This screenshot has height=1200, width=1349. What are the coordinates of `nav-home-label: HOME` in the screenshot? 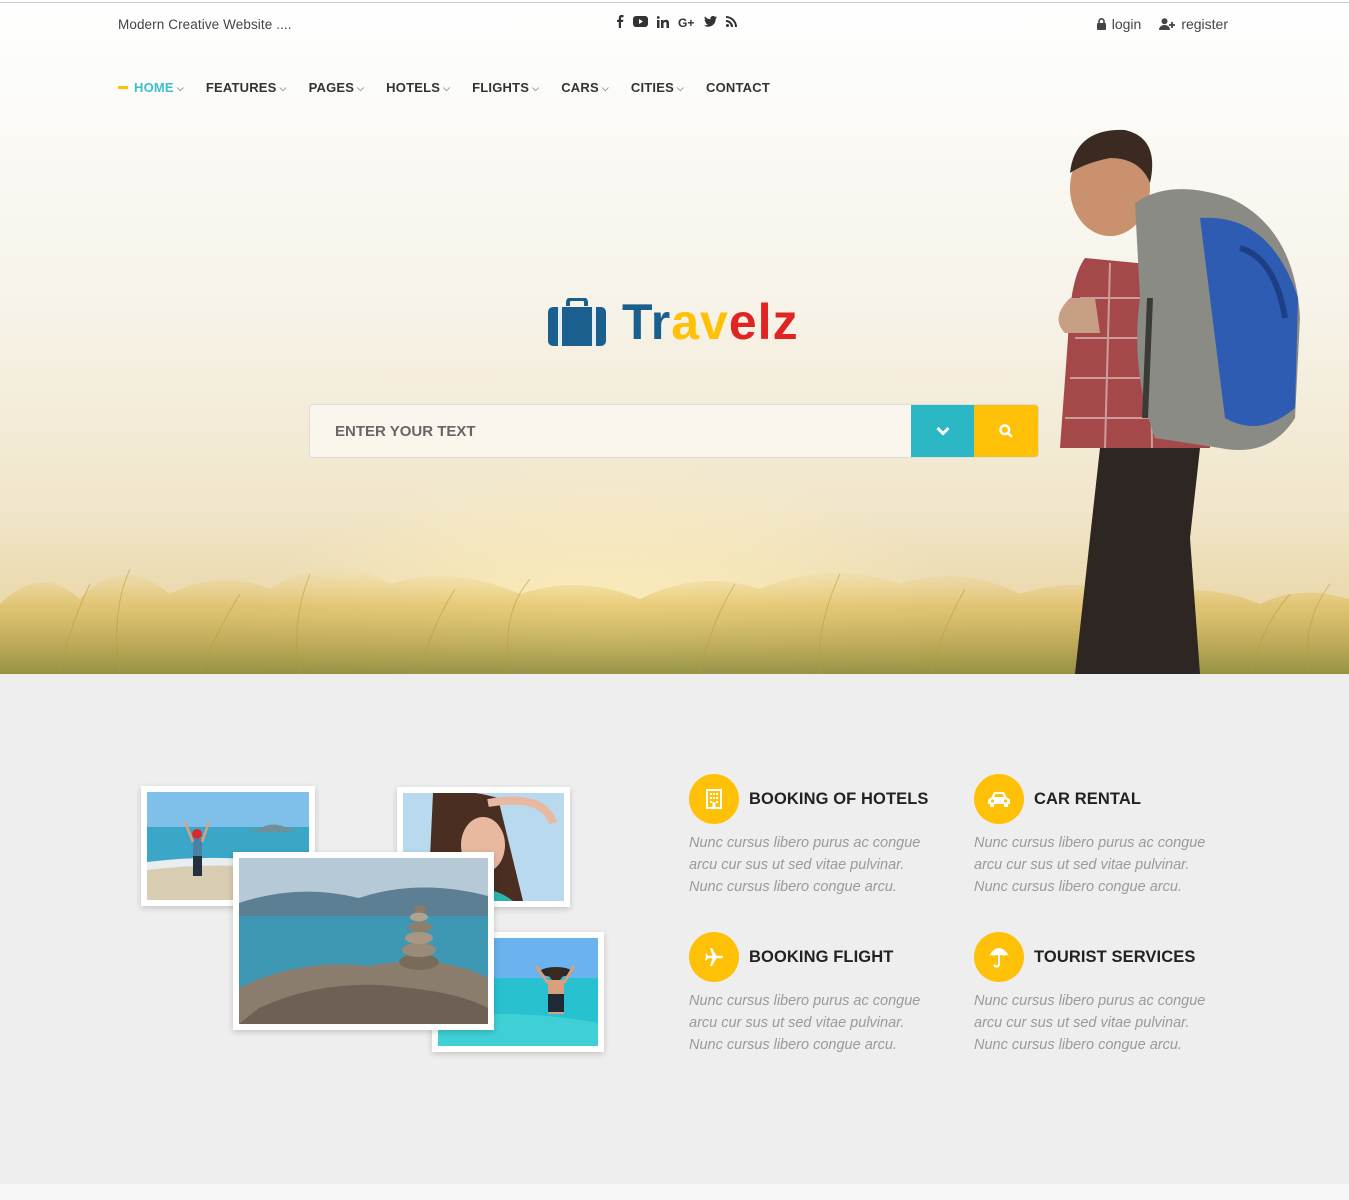 It's located at (154, 87).